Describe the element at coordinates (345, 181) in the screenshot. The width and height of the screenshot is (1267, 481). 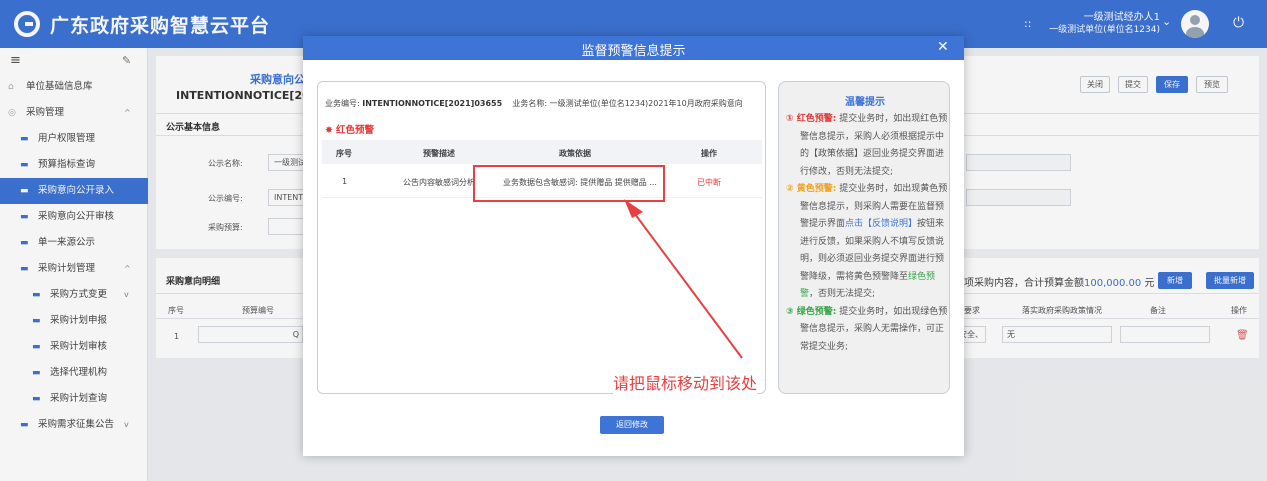
I see `row-no: 1` at that location.